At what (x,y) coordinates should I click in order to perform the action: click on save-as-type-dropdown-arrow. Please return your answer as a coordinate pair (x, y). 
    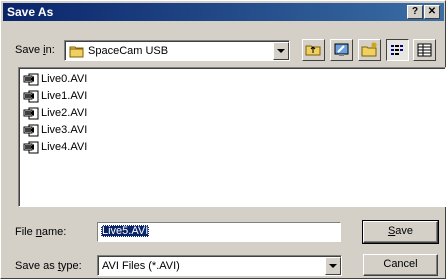
    Looking at the image, I should click on (333, 266).